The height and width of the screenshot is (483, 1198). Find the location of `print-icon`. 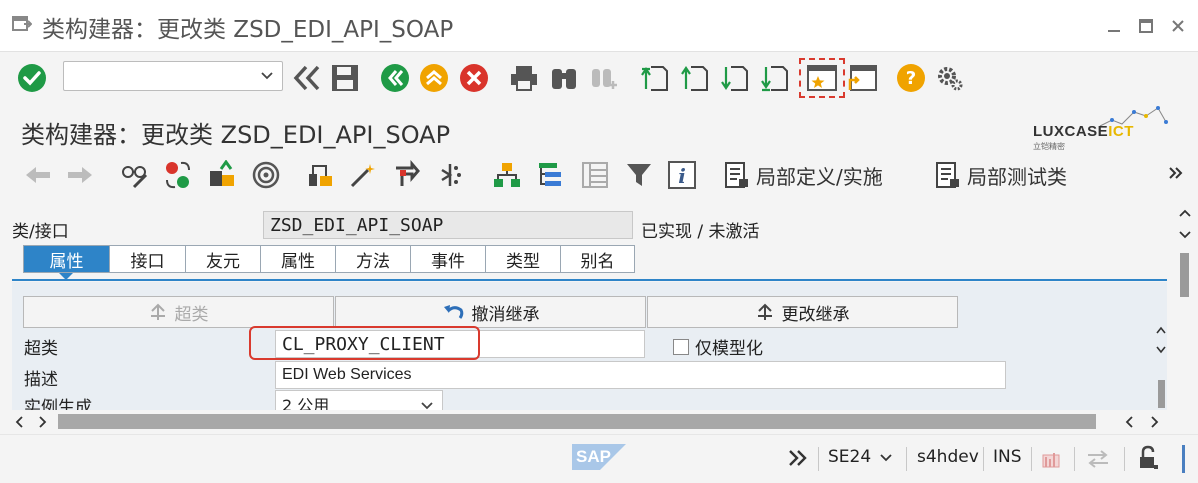

print-icon is located at coordinates (524, 78).